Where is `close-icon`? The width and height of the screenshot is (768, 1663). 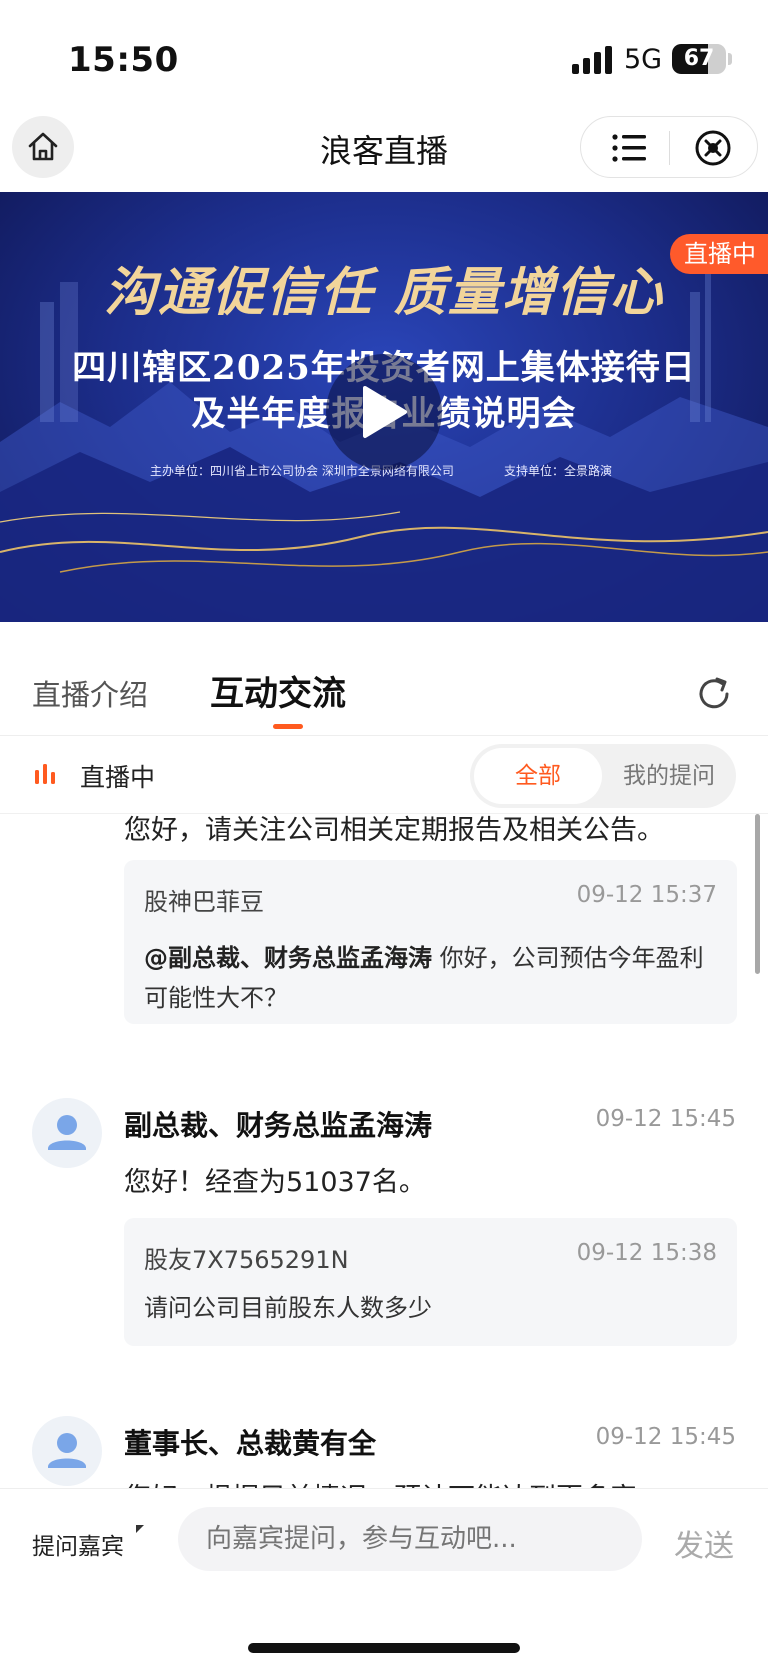 close-icon is located at coordinates (713, 148).